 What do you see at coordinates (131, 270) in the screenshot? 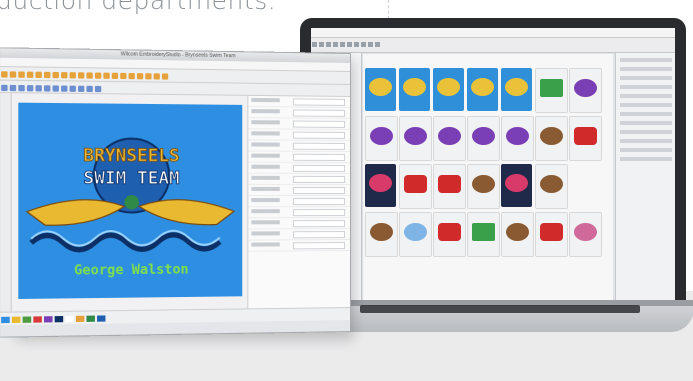
I see `design-name: George Walston` at bounding box center [131, 270].